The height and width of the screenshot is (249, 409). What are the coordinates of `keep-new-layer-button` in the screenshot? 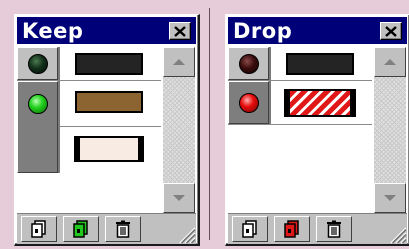 It's located at (39, 229).